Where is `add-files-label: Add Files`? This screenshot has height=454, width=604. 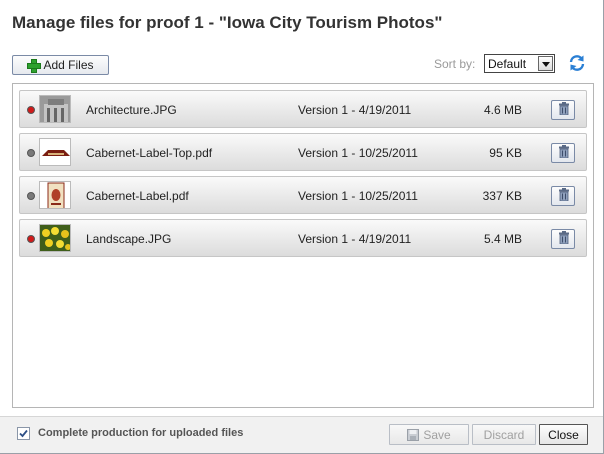
add-files-label: Add Files is located at coordinates (68, 65).